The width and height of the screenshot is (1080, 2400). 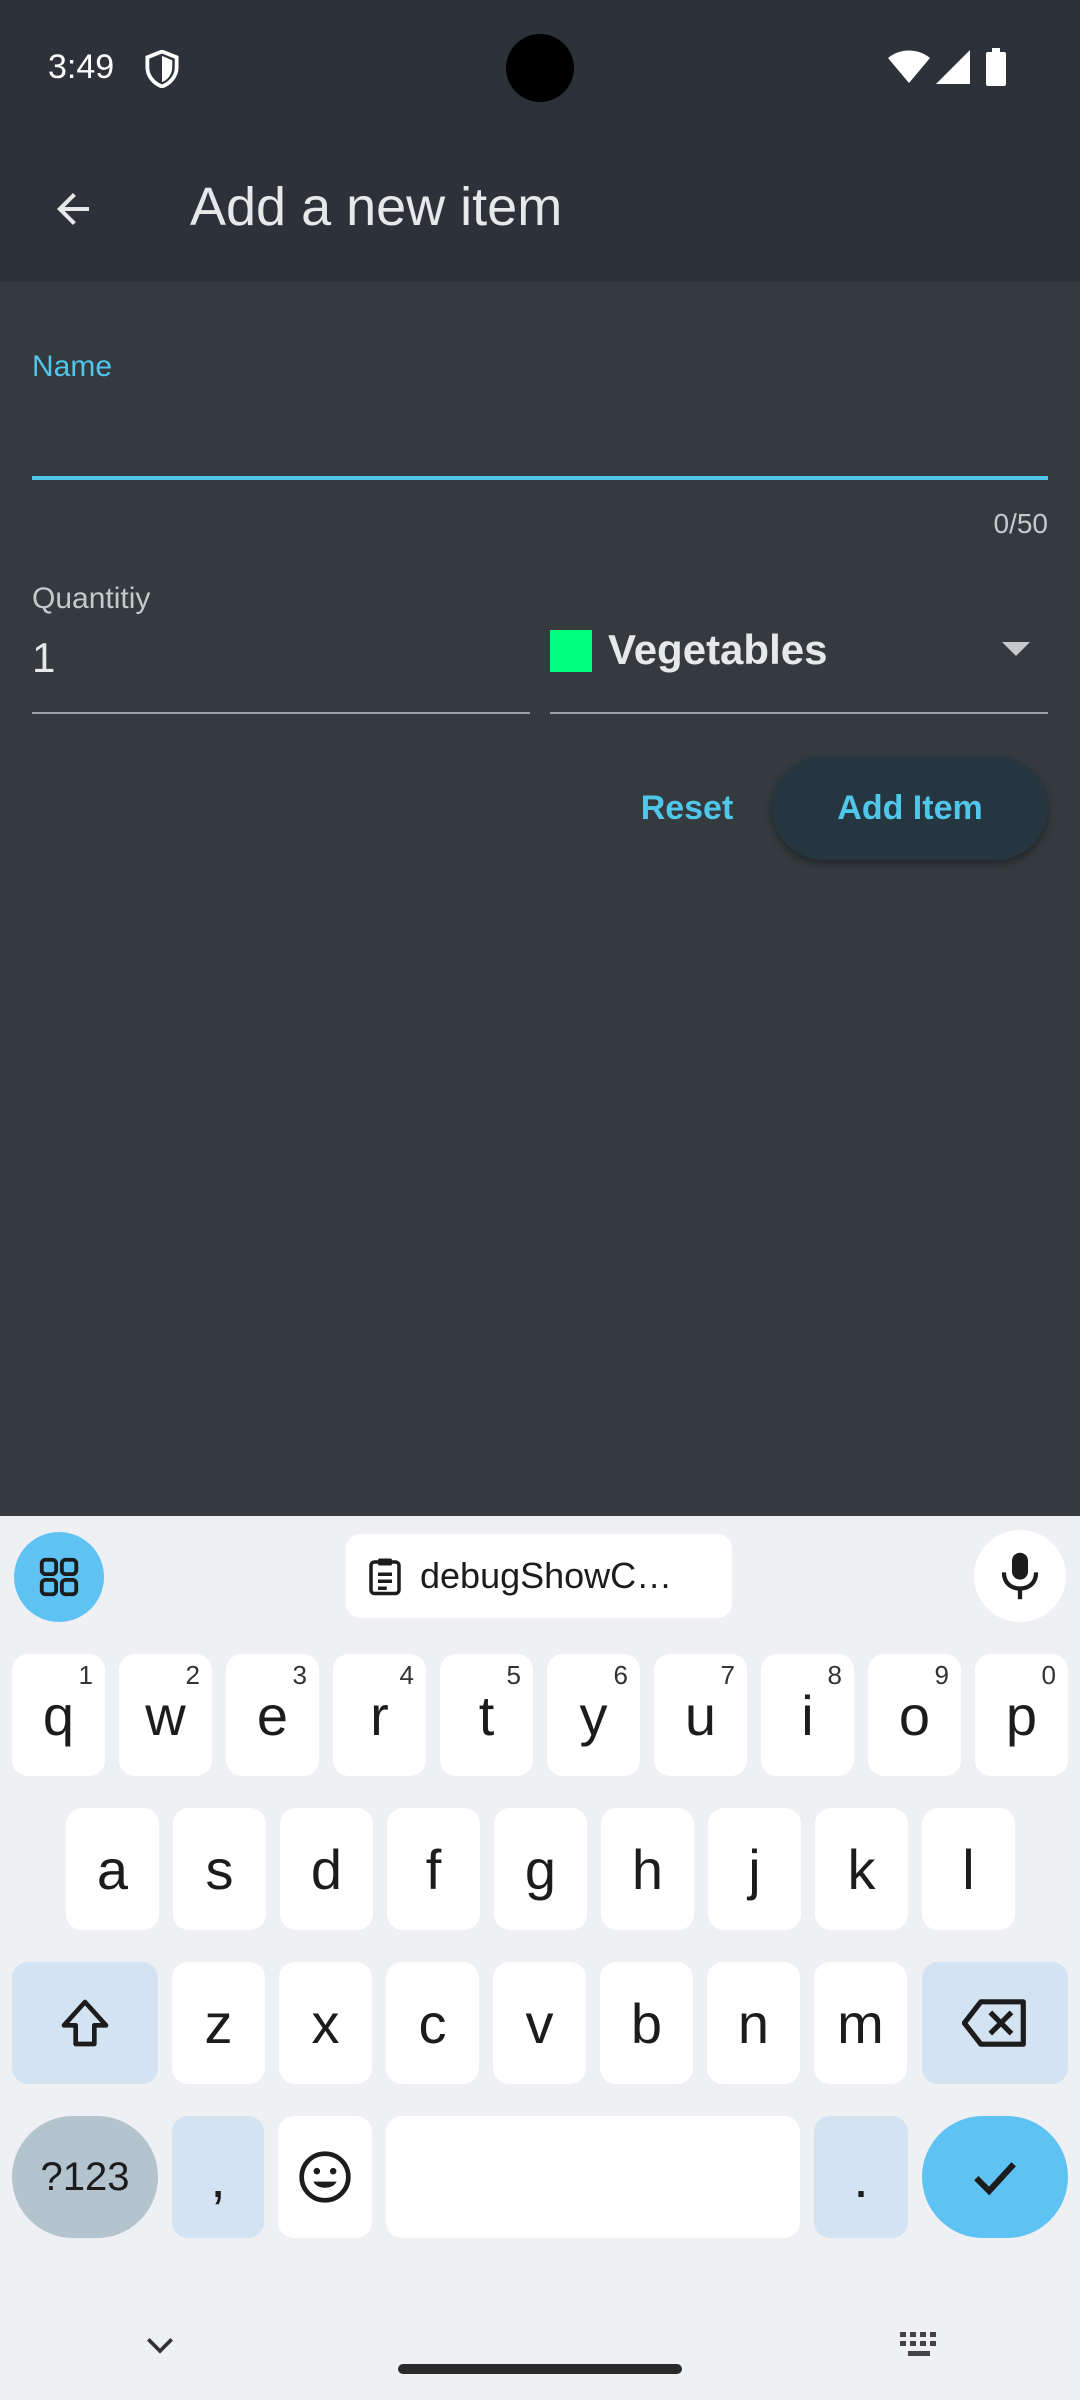 I want to click on backspace-key, so click(x=995, y=2023).